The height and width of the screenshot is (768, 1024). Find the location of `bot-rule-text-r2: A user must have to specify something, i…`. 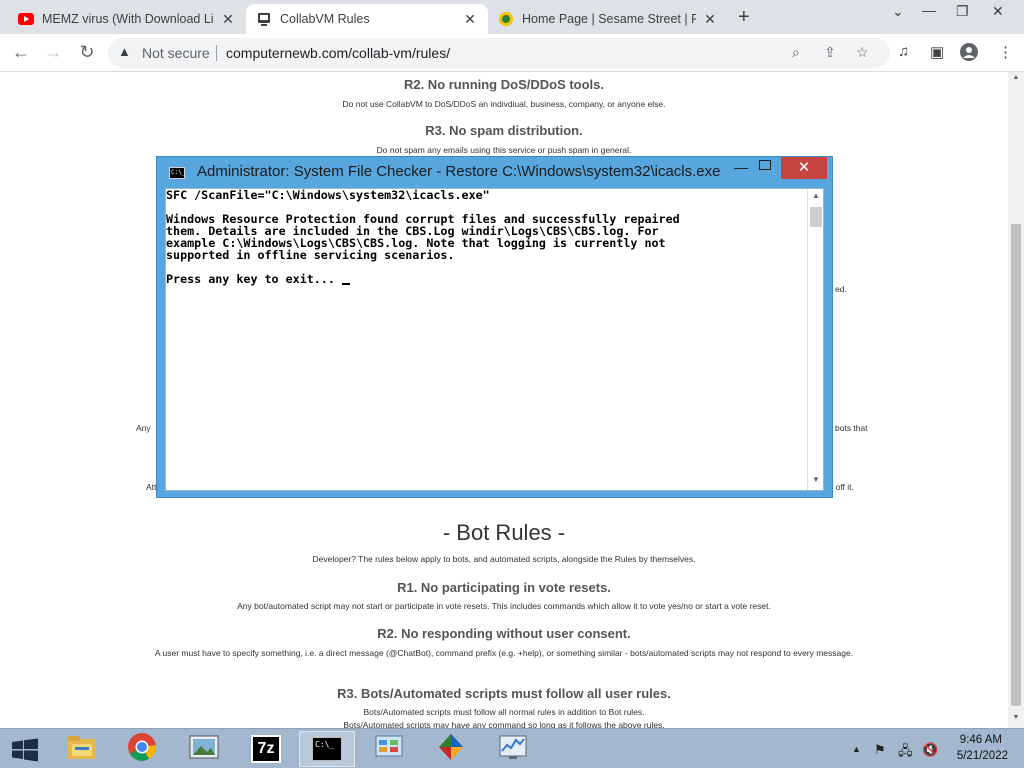

bot-rule-text-r2: A user must have to specify something, i… is located at coordinates (504, 653).